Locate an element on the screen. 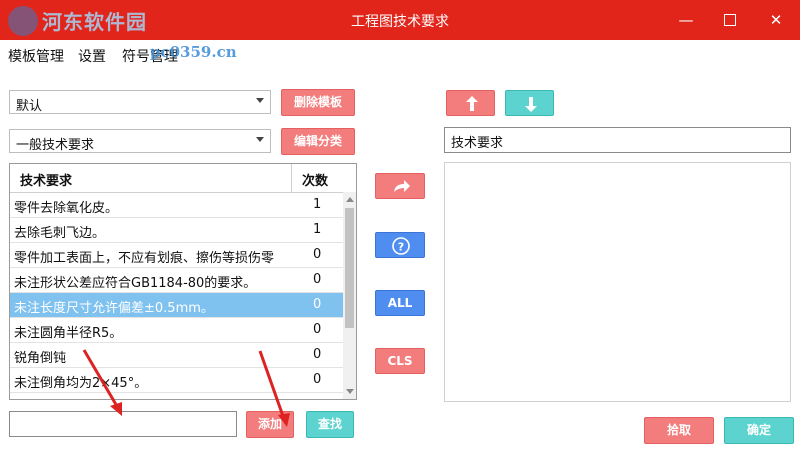 The width and height of the screenshot is (800, 450). arrow-down-icon is located at coordinates (531, 104).